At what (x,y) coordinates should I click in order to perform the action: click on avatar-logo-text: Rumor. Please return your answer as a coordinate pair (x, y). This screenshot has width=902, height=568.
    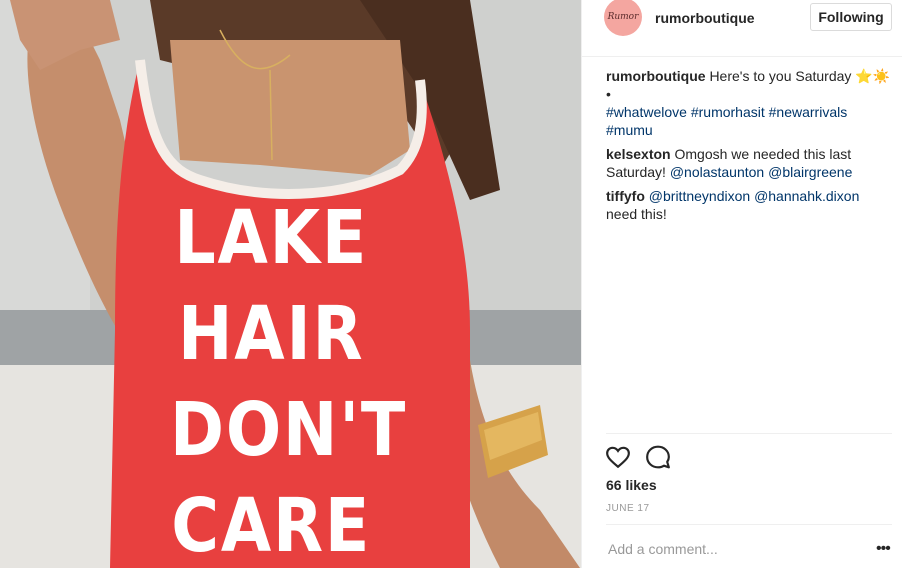
    Looking at the image, I should click on (623, 17).